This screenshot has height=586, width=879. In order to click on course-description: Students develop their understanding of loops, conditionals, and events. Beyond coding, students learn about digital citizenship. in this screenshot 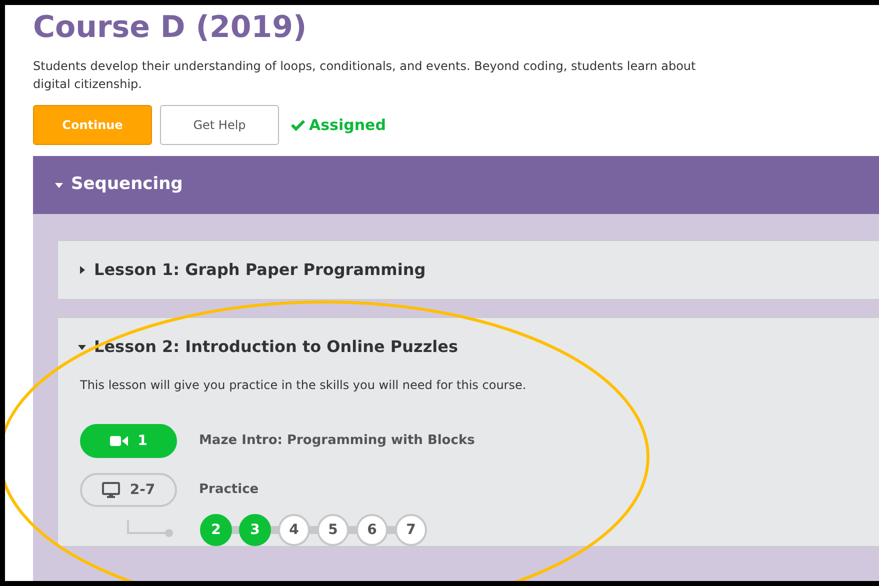, I will do `click(365, 75)`.